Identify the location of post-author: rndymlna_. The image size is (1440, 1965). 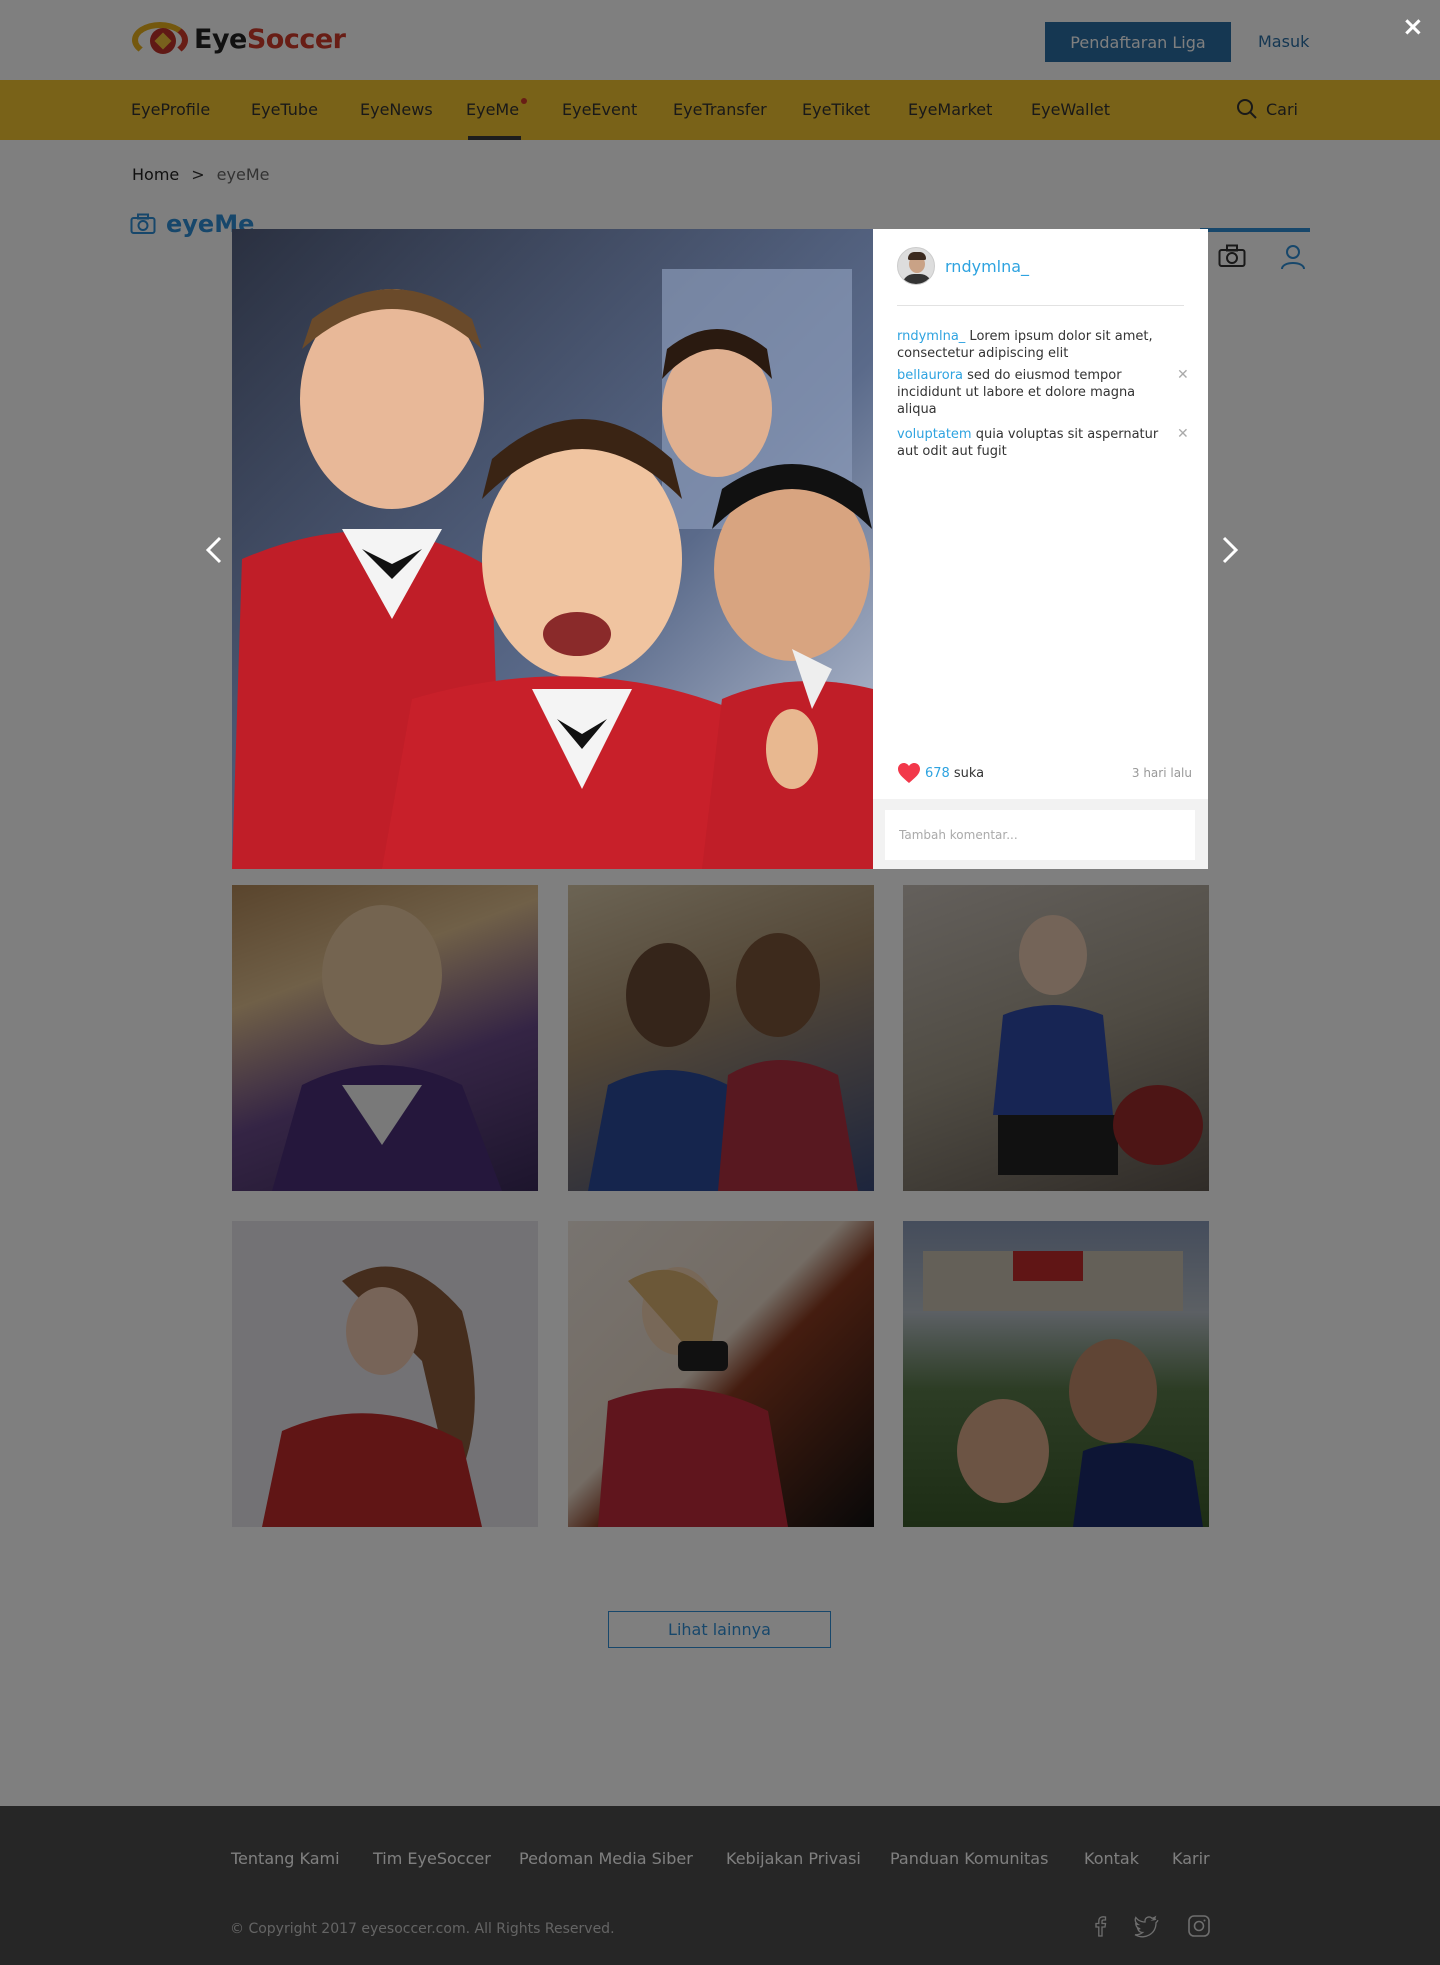
(963, 266).